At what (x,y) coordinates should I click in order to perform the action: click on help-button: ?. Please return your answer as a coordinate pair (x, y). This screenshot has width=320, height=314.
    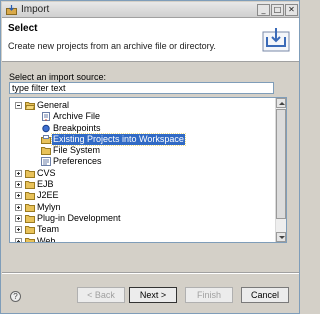
    Looking at the image, I should click on (15, 296).